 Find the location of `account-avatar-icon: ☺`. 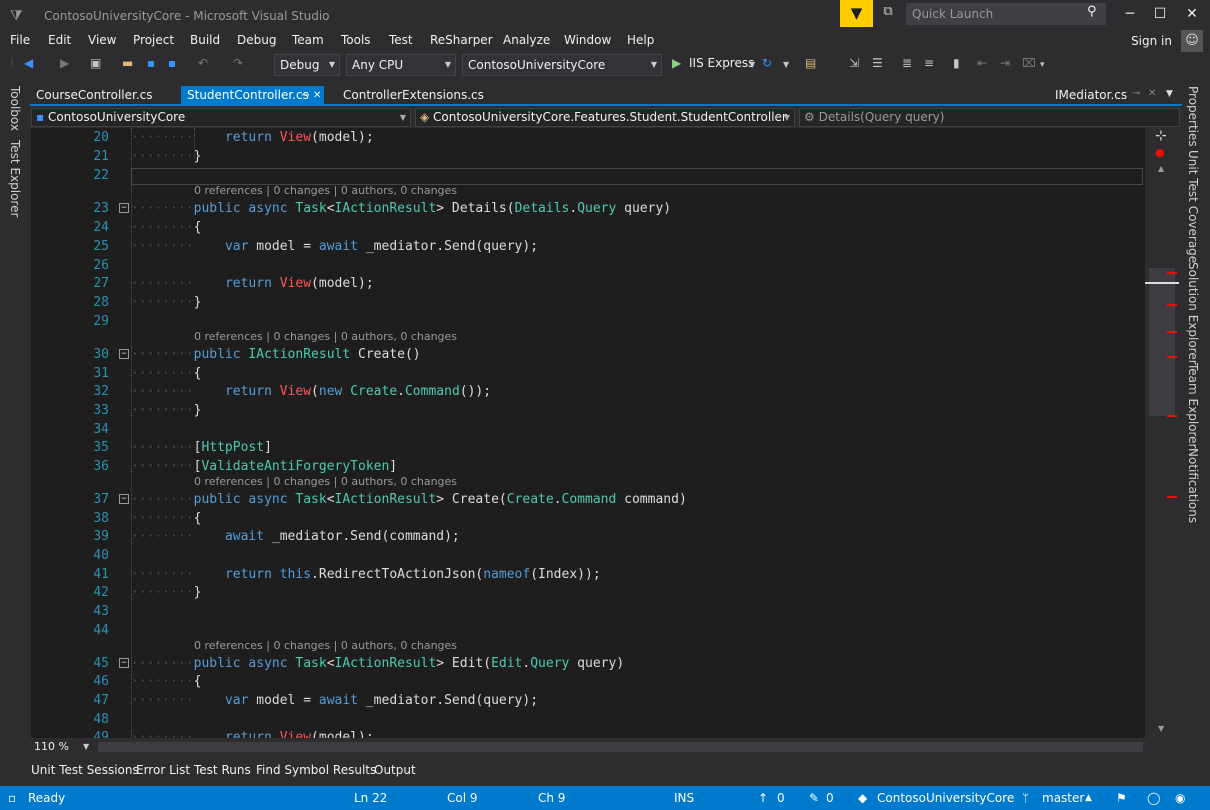

account-avatar-icon: ☺ is located at coordinates (1192, 41).